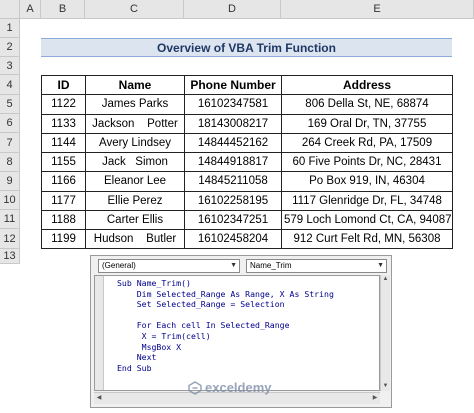  I want to click on cell-id: 1188, so click(63, 220).